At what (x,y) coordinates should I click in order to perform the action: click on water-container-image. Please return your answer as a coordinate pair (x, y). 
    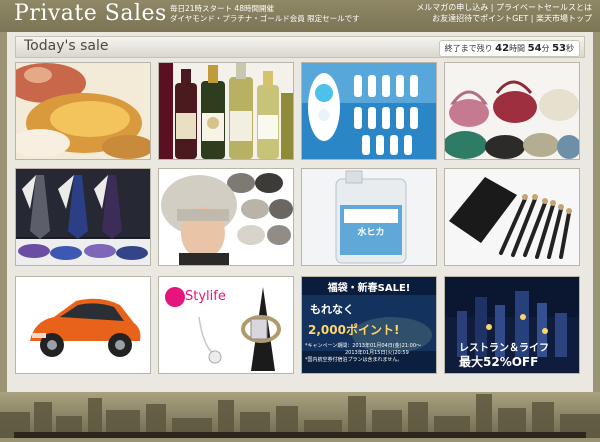
    Looking at the image, I should click on (369, 217).